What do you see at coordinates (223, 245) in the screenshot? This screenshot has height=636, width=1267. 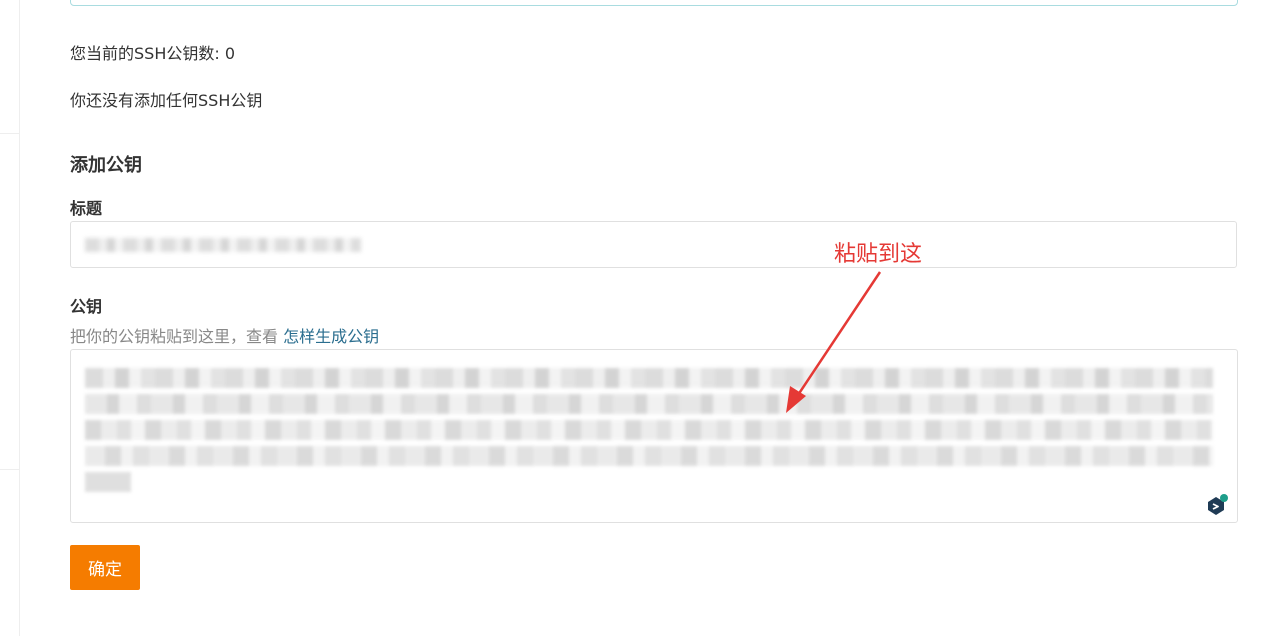 I see `redacted-title-value` at bounding box center [223, 245].